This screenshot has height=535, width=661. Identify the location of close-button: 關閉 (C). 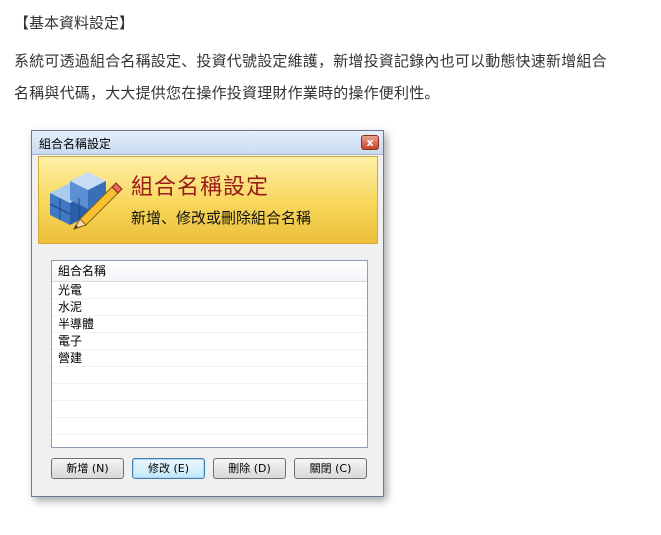
(330, 468).